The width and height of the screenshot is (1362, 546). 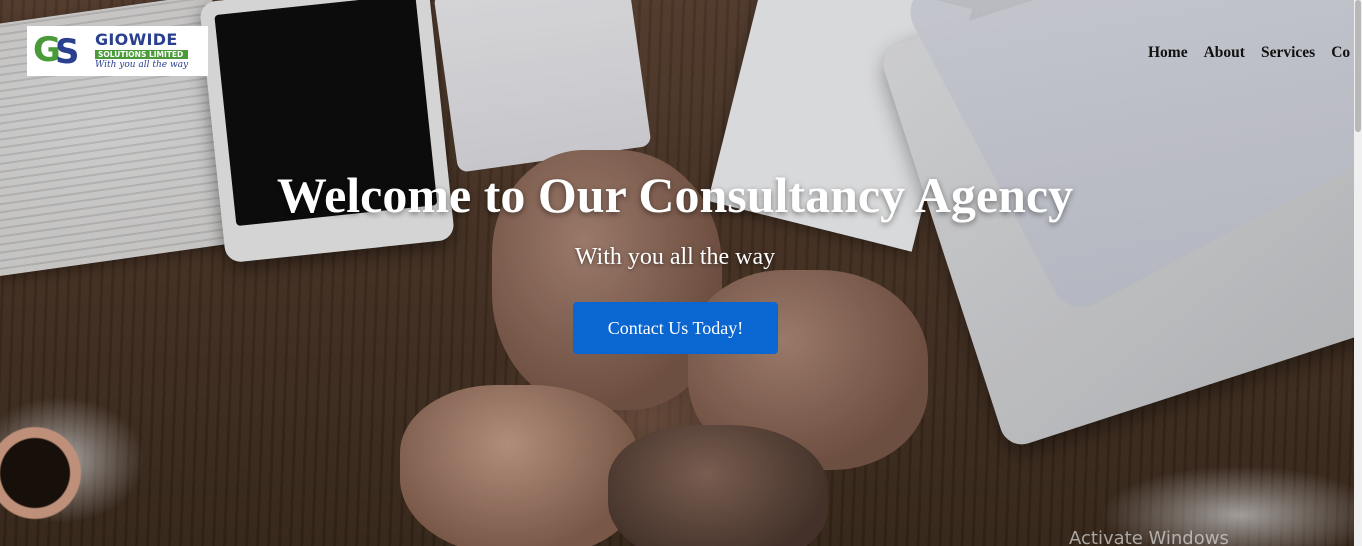 What do you see at coordinates (67, 52) in the screenshot?
I see `logo-mark-s: S` at bounding box center [67, 52].